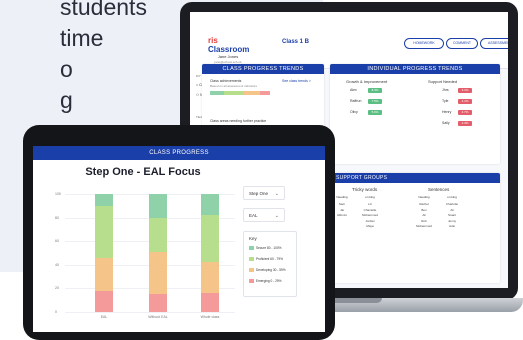 The image size is (523, 340). What do you see at coordinates (445, 90) in the screenshot?
I see `student-name: Jhrs` at bounding box center [445, 90].